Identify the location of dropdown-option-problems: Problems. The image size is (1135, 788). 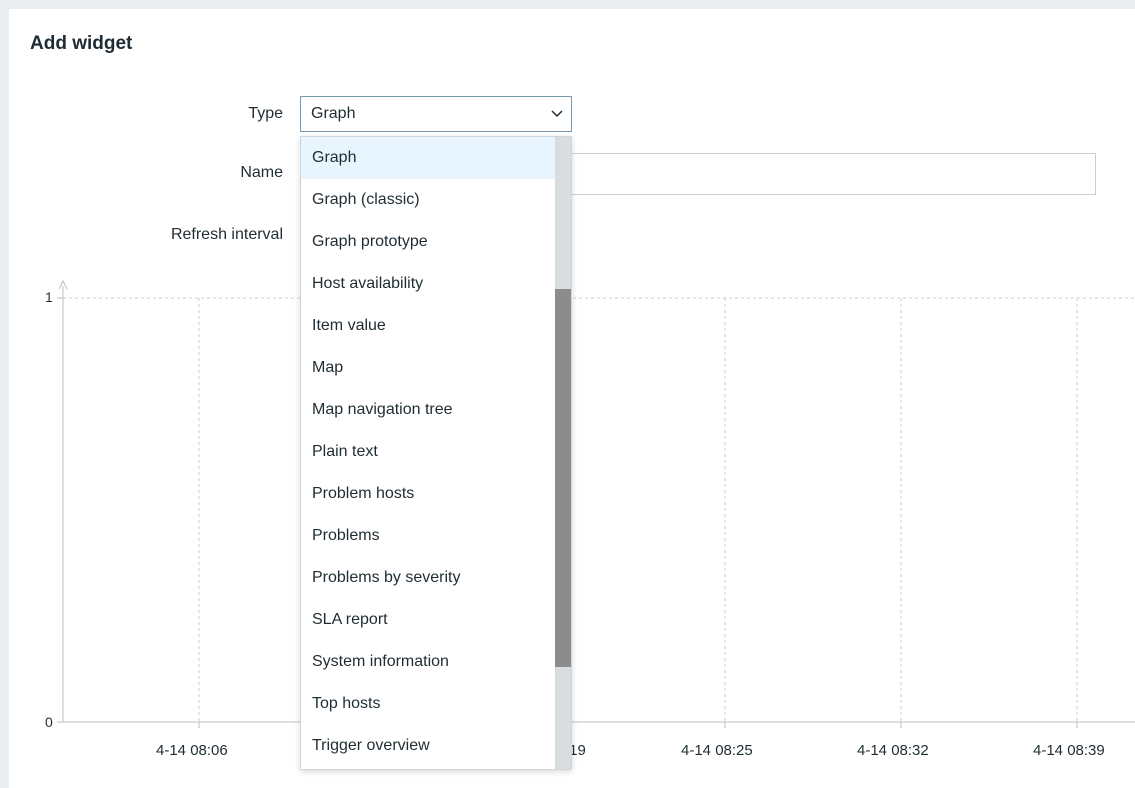
(428, 536).